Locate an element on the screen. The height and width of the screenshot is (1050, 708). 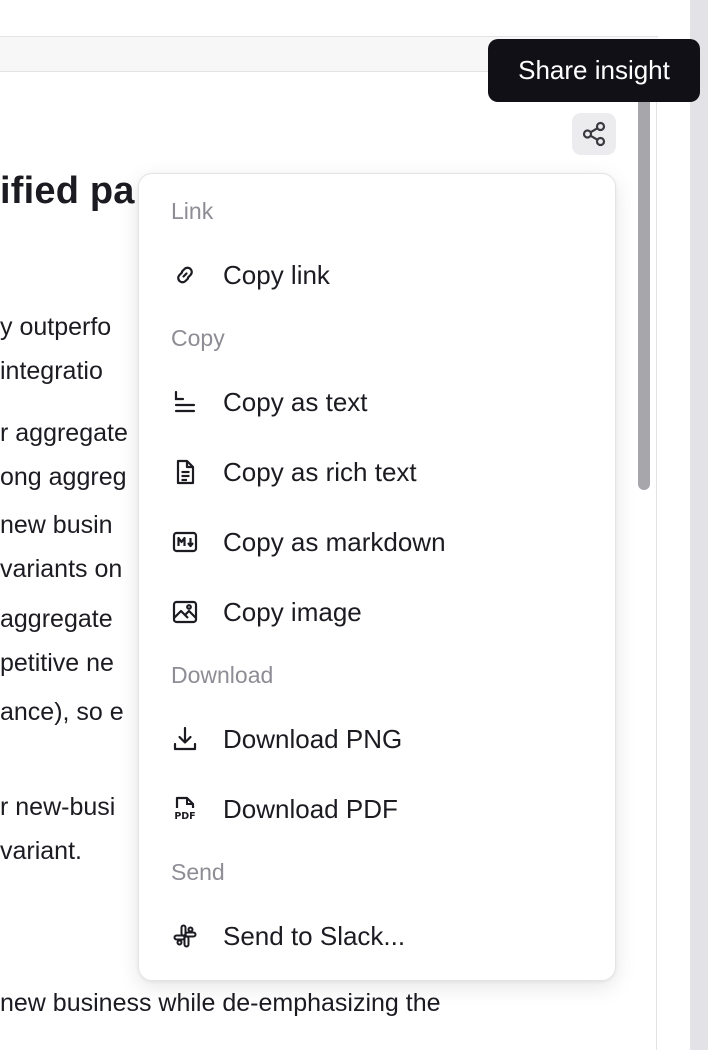
body-line: aggregate is located at coordinates (56, 619).